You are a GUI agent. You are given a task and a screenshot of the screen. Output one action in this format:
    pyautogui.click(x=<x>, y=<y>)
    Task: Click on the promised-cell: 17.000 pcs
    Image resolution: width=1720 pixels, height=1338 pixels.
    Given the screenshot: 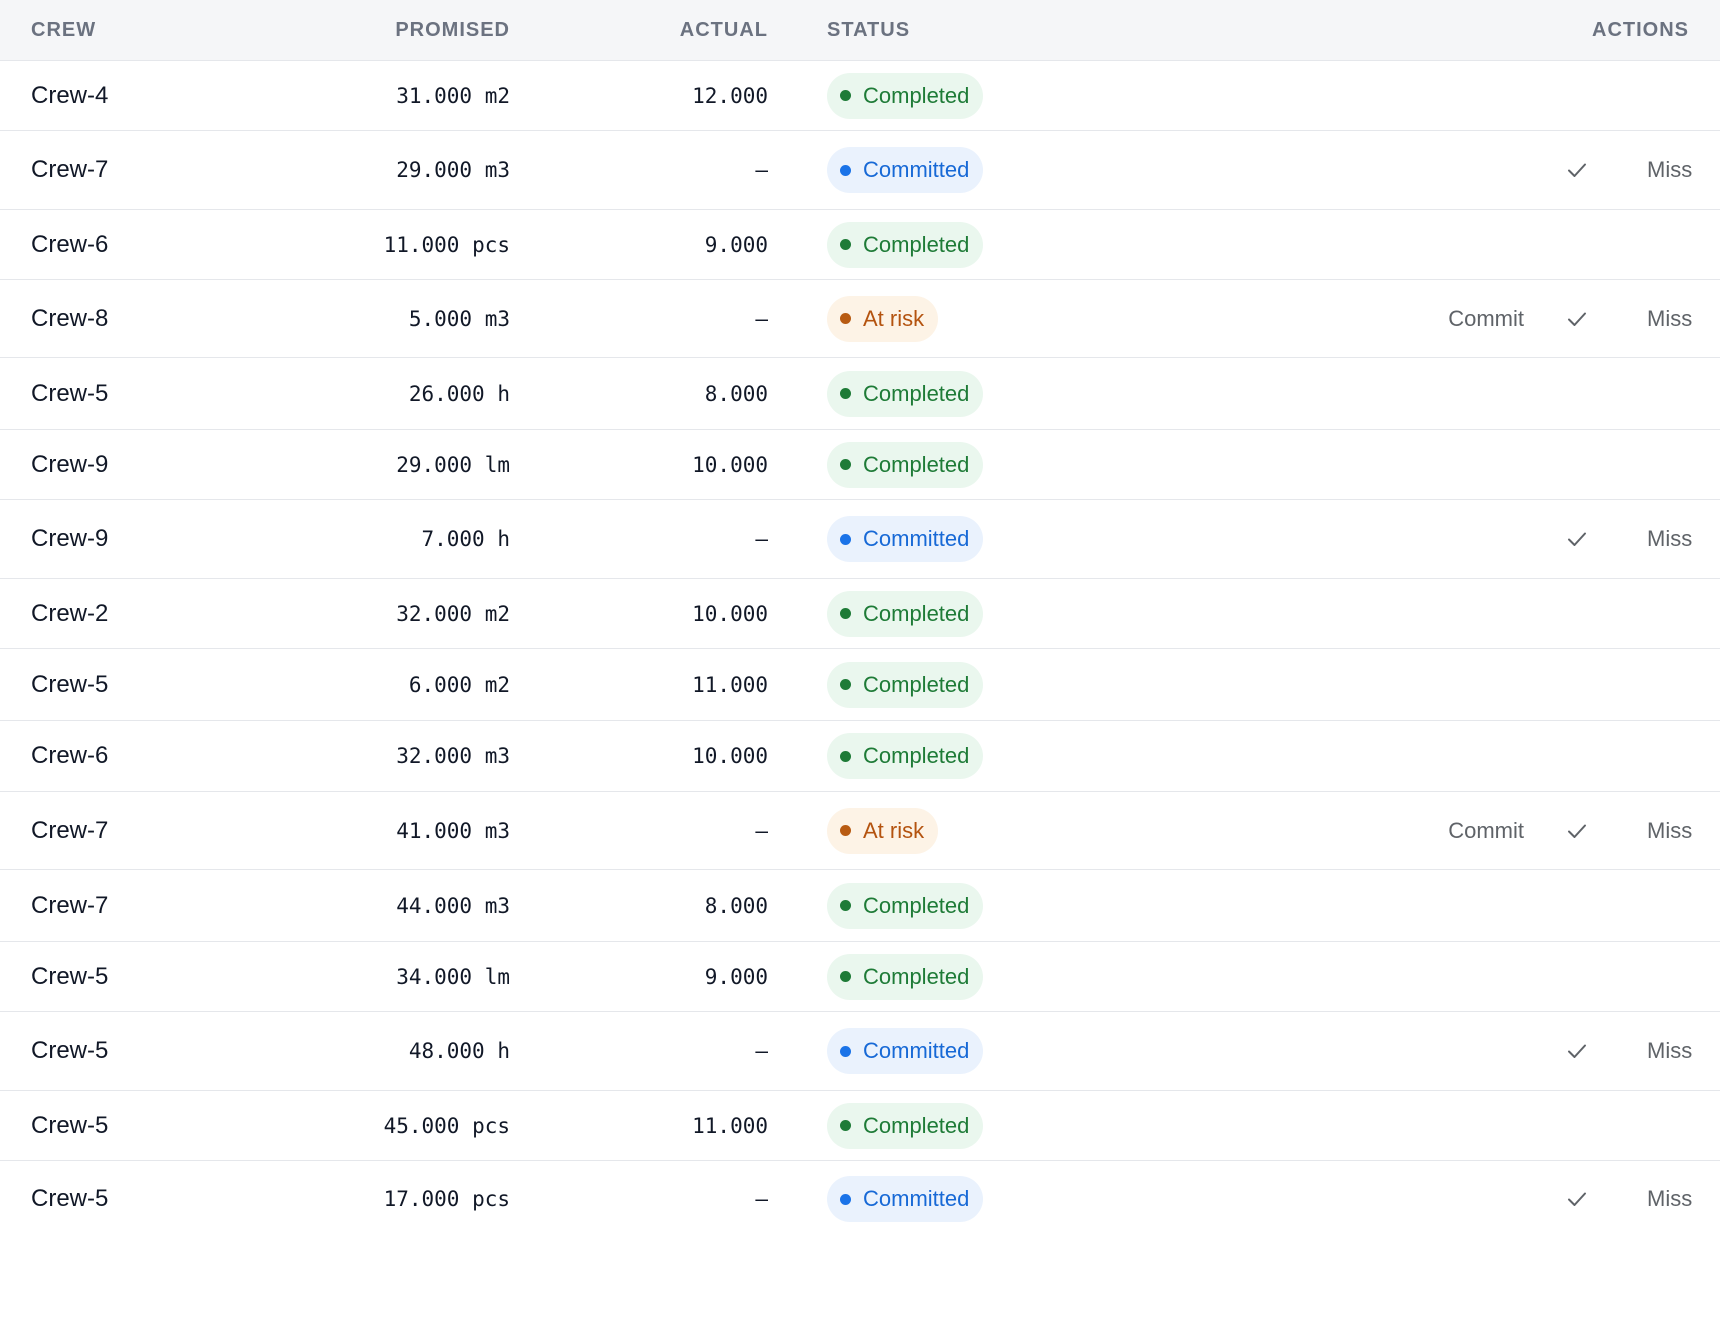 What is the action you would take?
    pyautogui.click(x=446, y=1199)
    